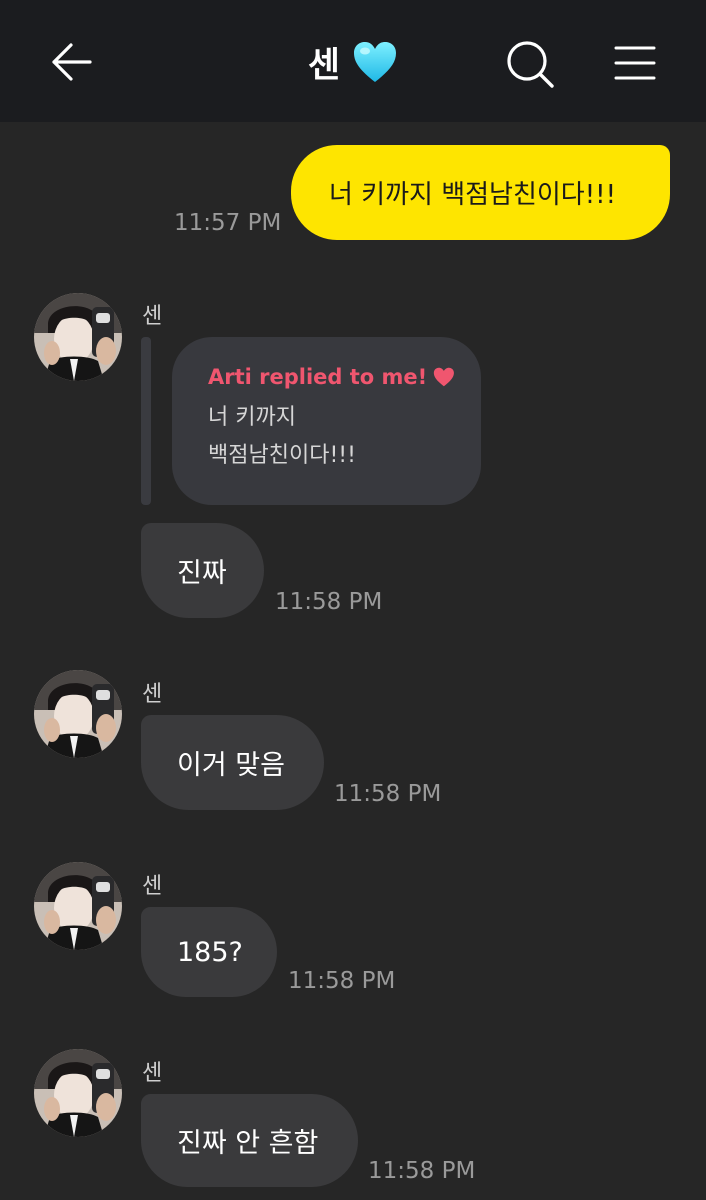 The height and width of the screenshot is (1200, 706). I want to click on chat-title-area: 센, so click(353, 62).